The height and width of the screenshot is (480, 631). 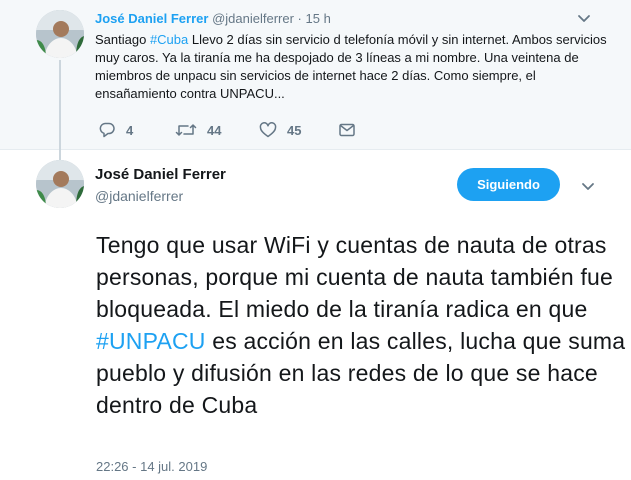 I want to click on reply-icon, so click(x=107, y=130).